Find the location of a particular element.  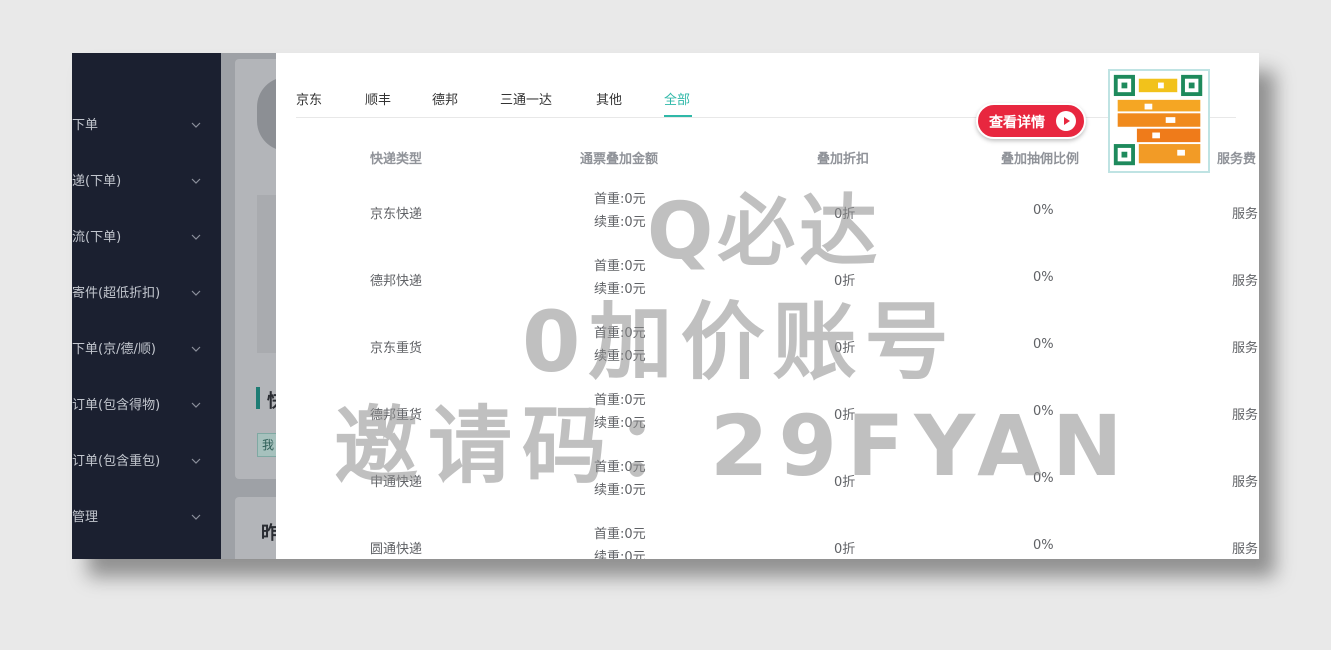

sidebar-item-label: 订单(包含得物) is located at coordinates (116, 405).